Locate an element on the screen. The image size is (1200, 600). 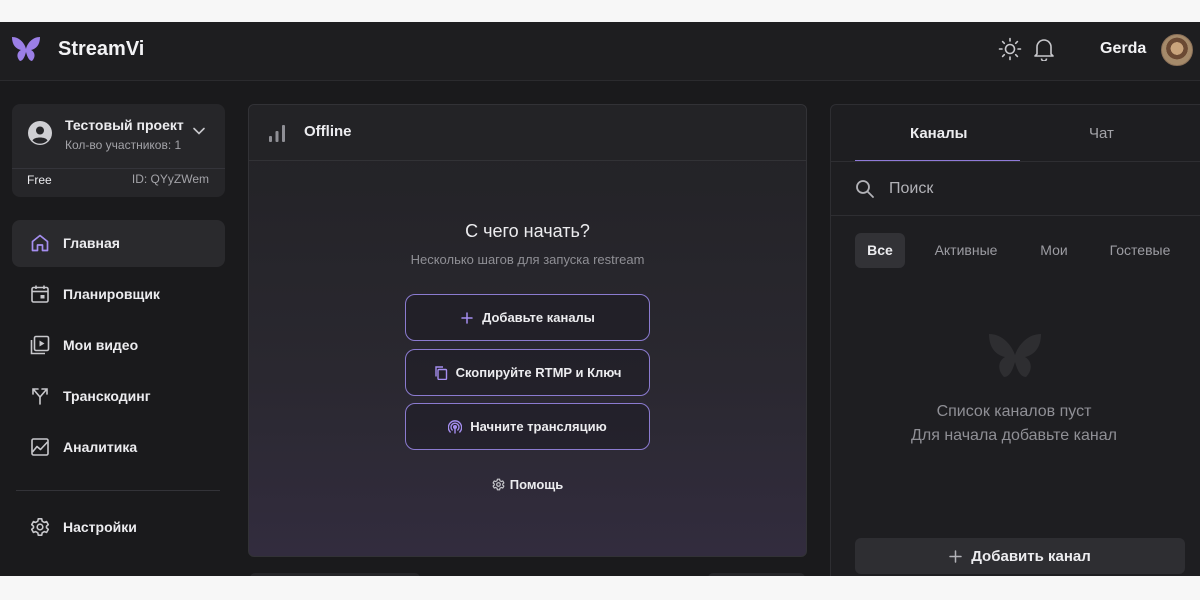
filter-mine: Мои is located at coordinates (1054, 250).